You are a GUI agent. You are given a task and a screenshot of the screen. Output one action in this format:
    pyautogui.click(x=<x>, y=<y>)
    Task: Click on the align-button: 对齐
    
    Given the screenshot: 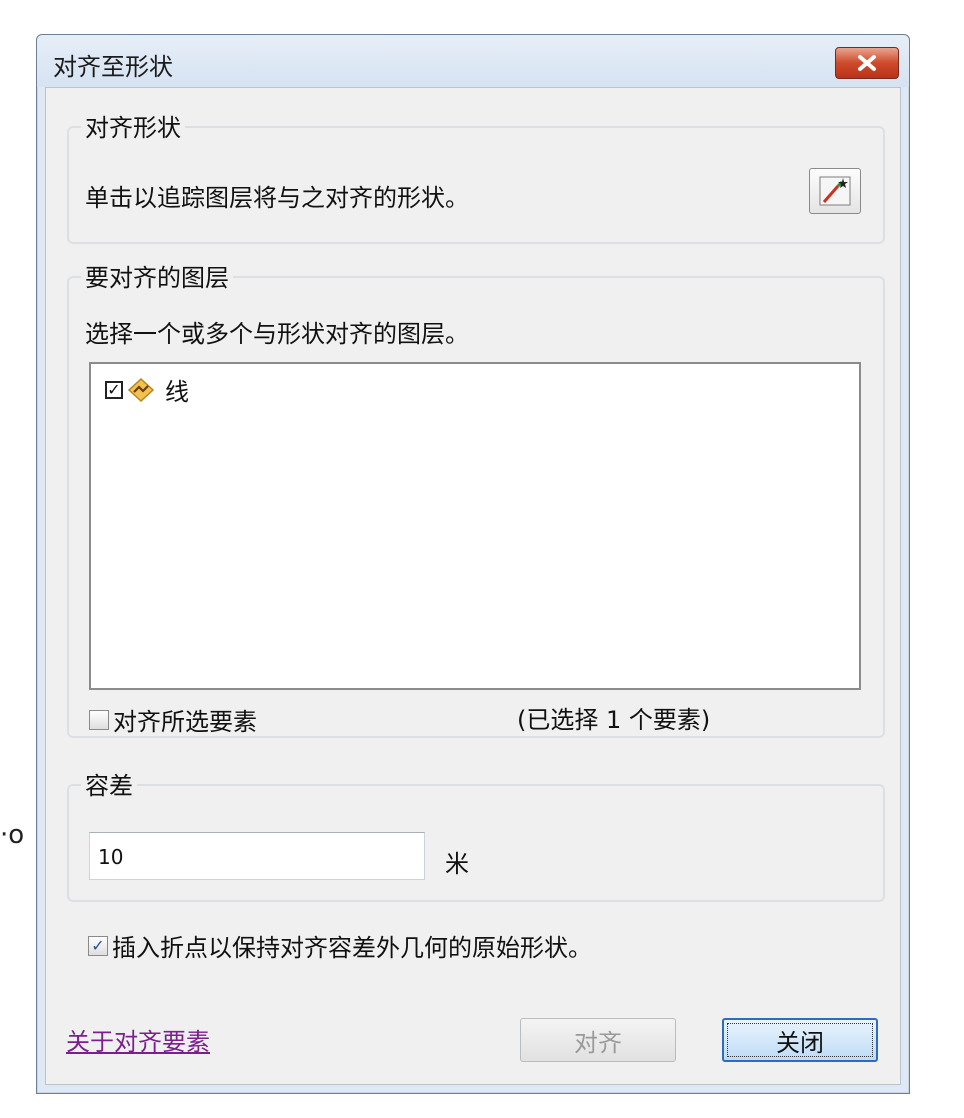 What is the action you would take?
    pyautogui.click(x=598, y=1040)
    